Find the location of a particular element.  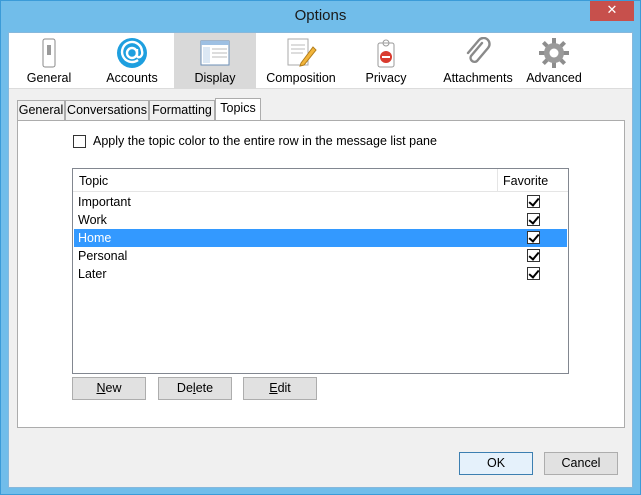

category-label: Accounts is located at coordinates (132, 78).